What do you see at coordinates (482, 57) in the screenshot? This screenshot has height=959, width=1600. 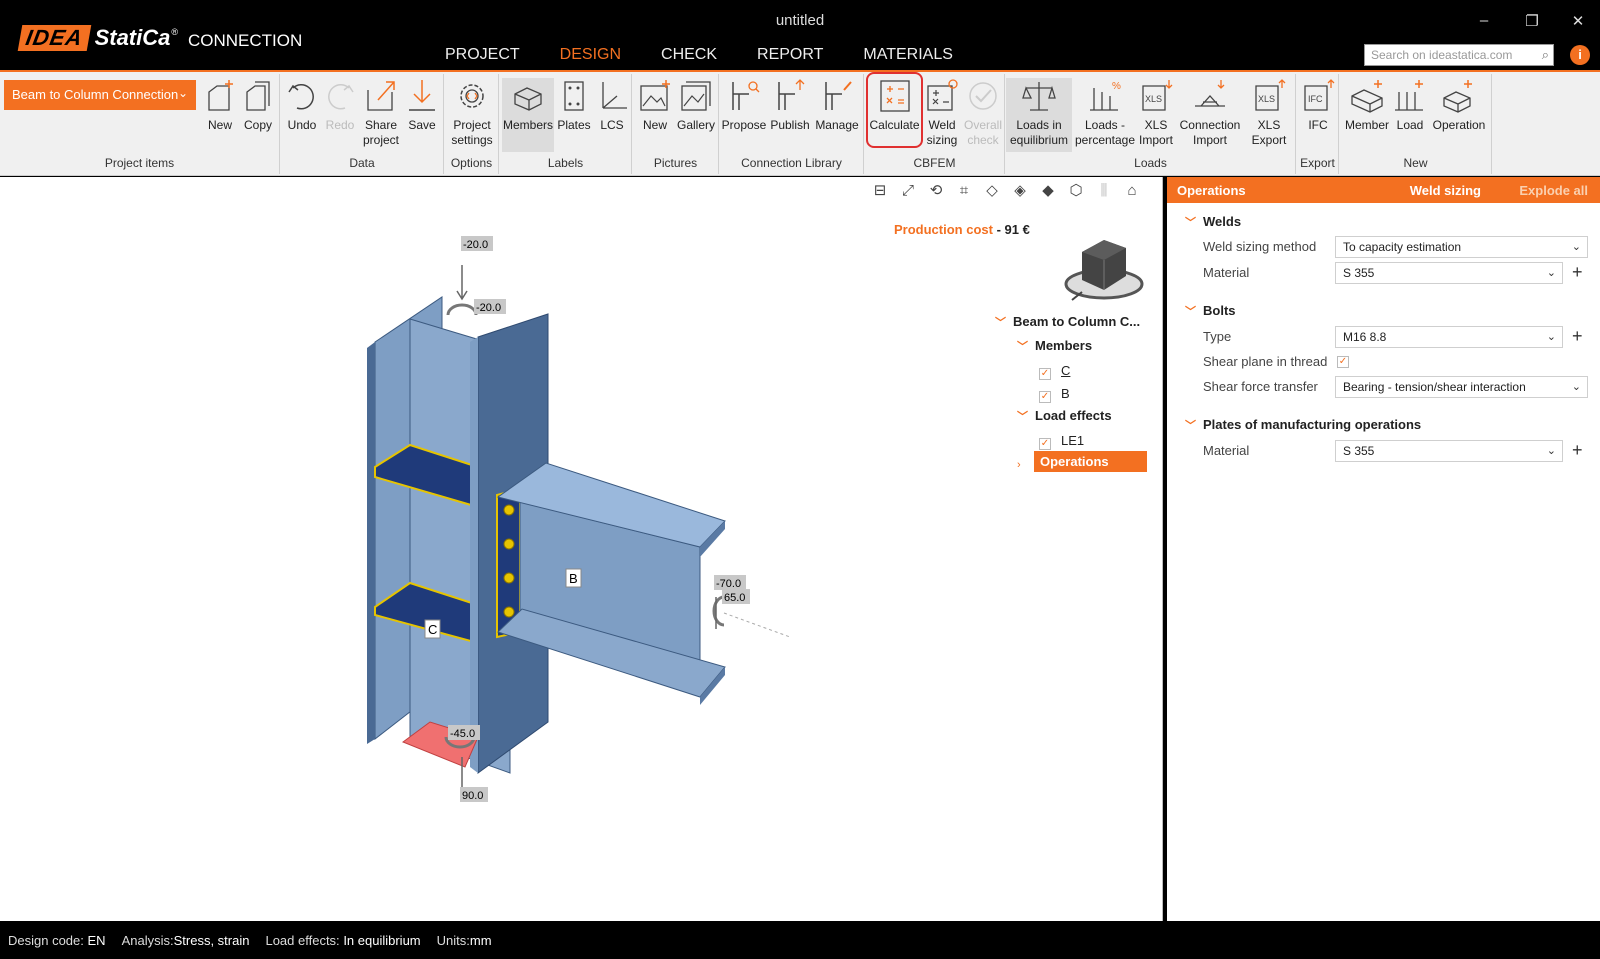 I see `tab-project: PROJECT` at bounding box center [482, 57].